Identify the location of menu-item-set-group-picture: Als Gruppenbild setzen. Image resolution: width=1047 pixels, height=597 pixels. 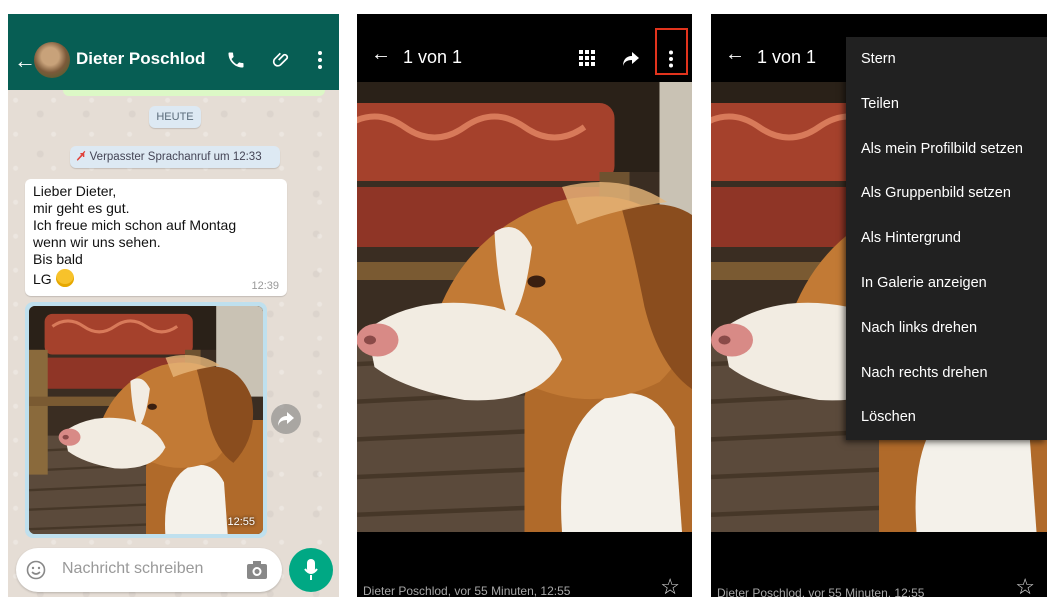
(946, 193).